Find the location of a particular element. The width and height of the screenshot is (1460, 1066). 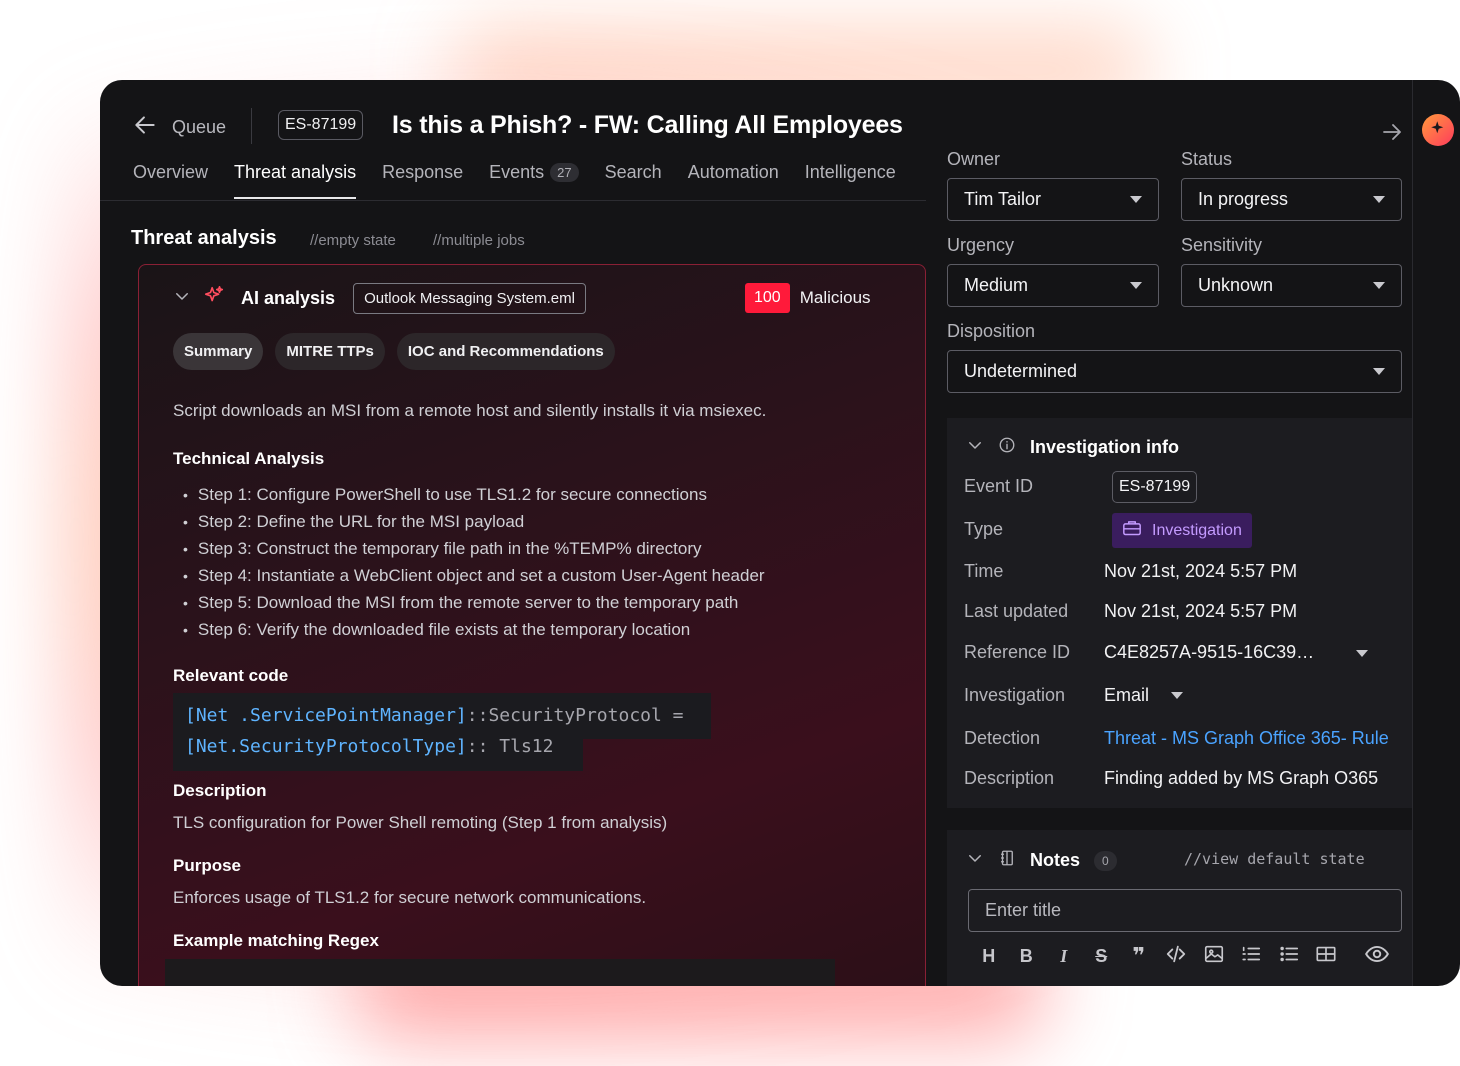

code-icon is located at coordinates (1176, 956).